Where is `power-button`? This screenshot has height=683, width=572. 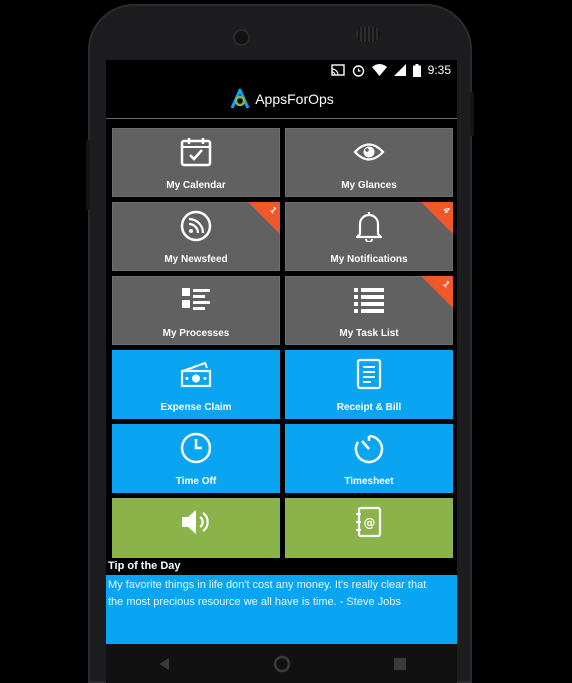
power-button is located at coordinates (472, 114).